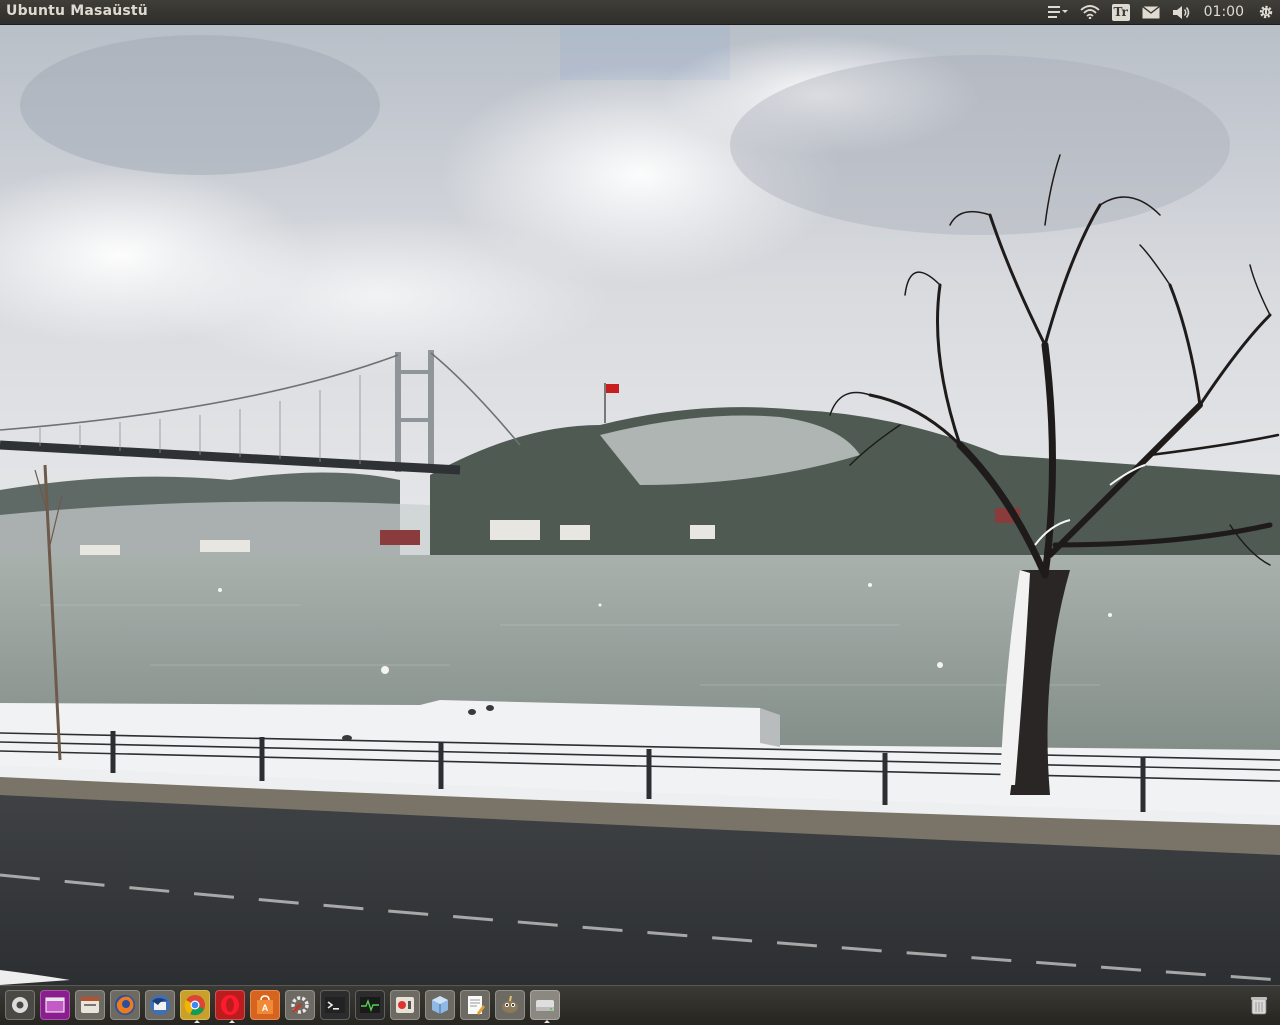 This screenshot has height=1025, width=1280. I want to click on launcher-dock: A, so click(640, 1005).